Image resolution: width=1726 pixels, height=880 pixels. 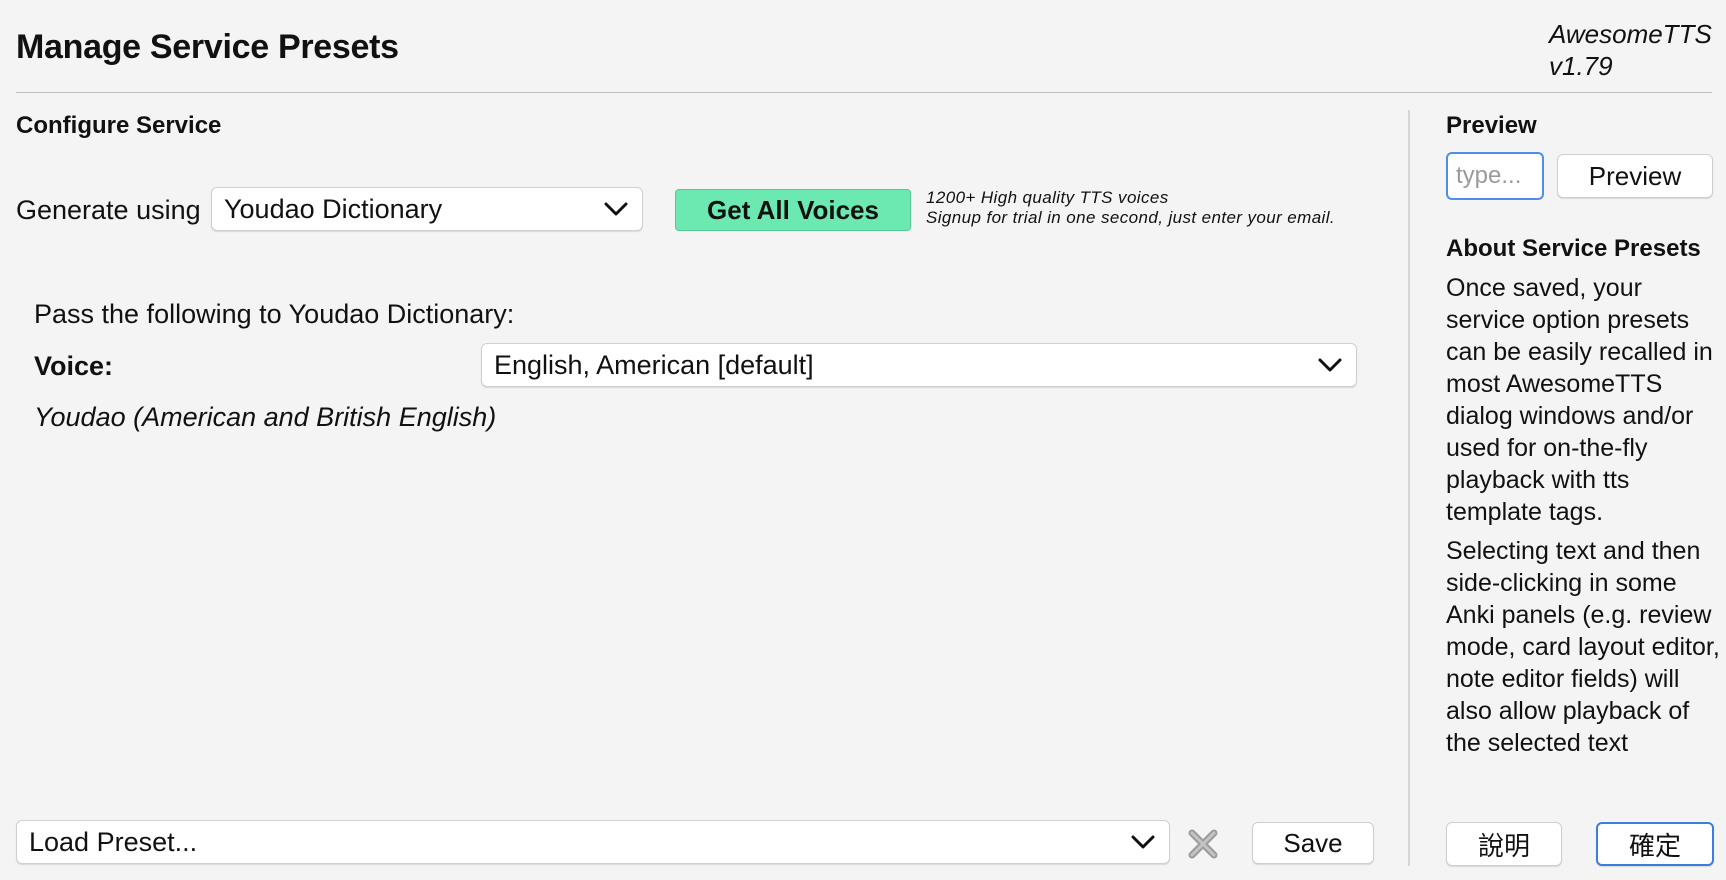 I want to click on panel-divider, so click(x=1409, y=488).